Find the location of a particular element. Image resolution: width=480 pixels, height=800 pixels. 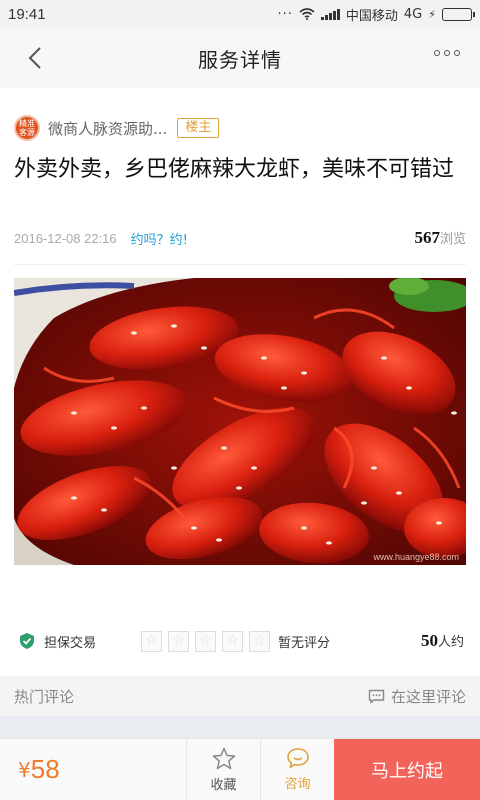

author-row: 精准客源 微商人脉资源助... 楼主 is located at coordinates (117, 128).